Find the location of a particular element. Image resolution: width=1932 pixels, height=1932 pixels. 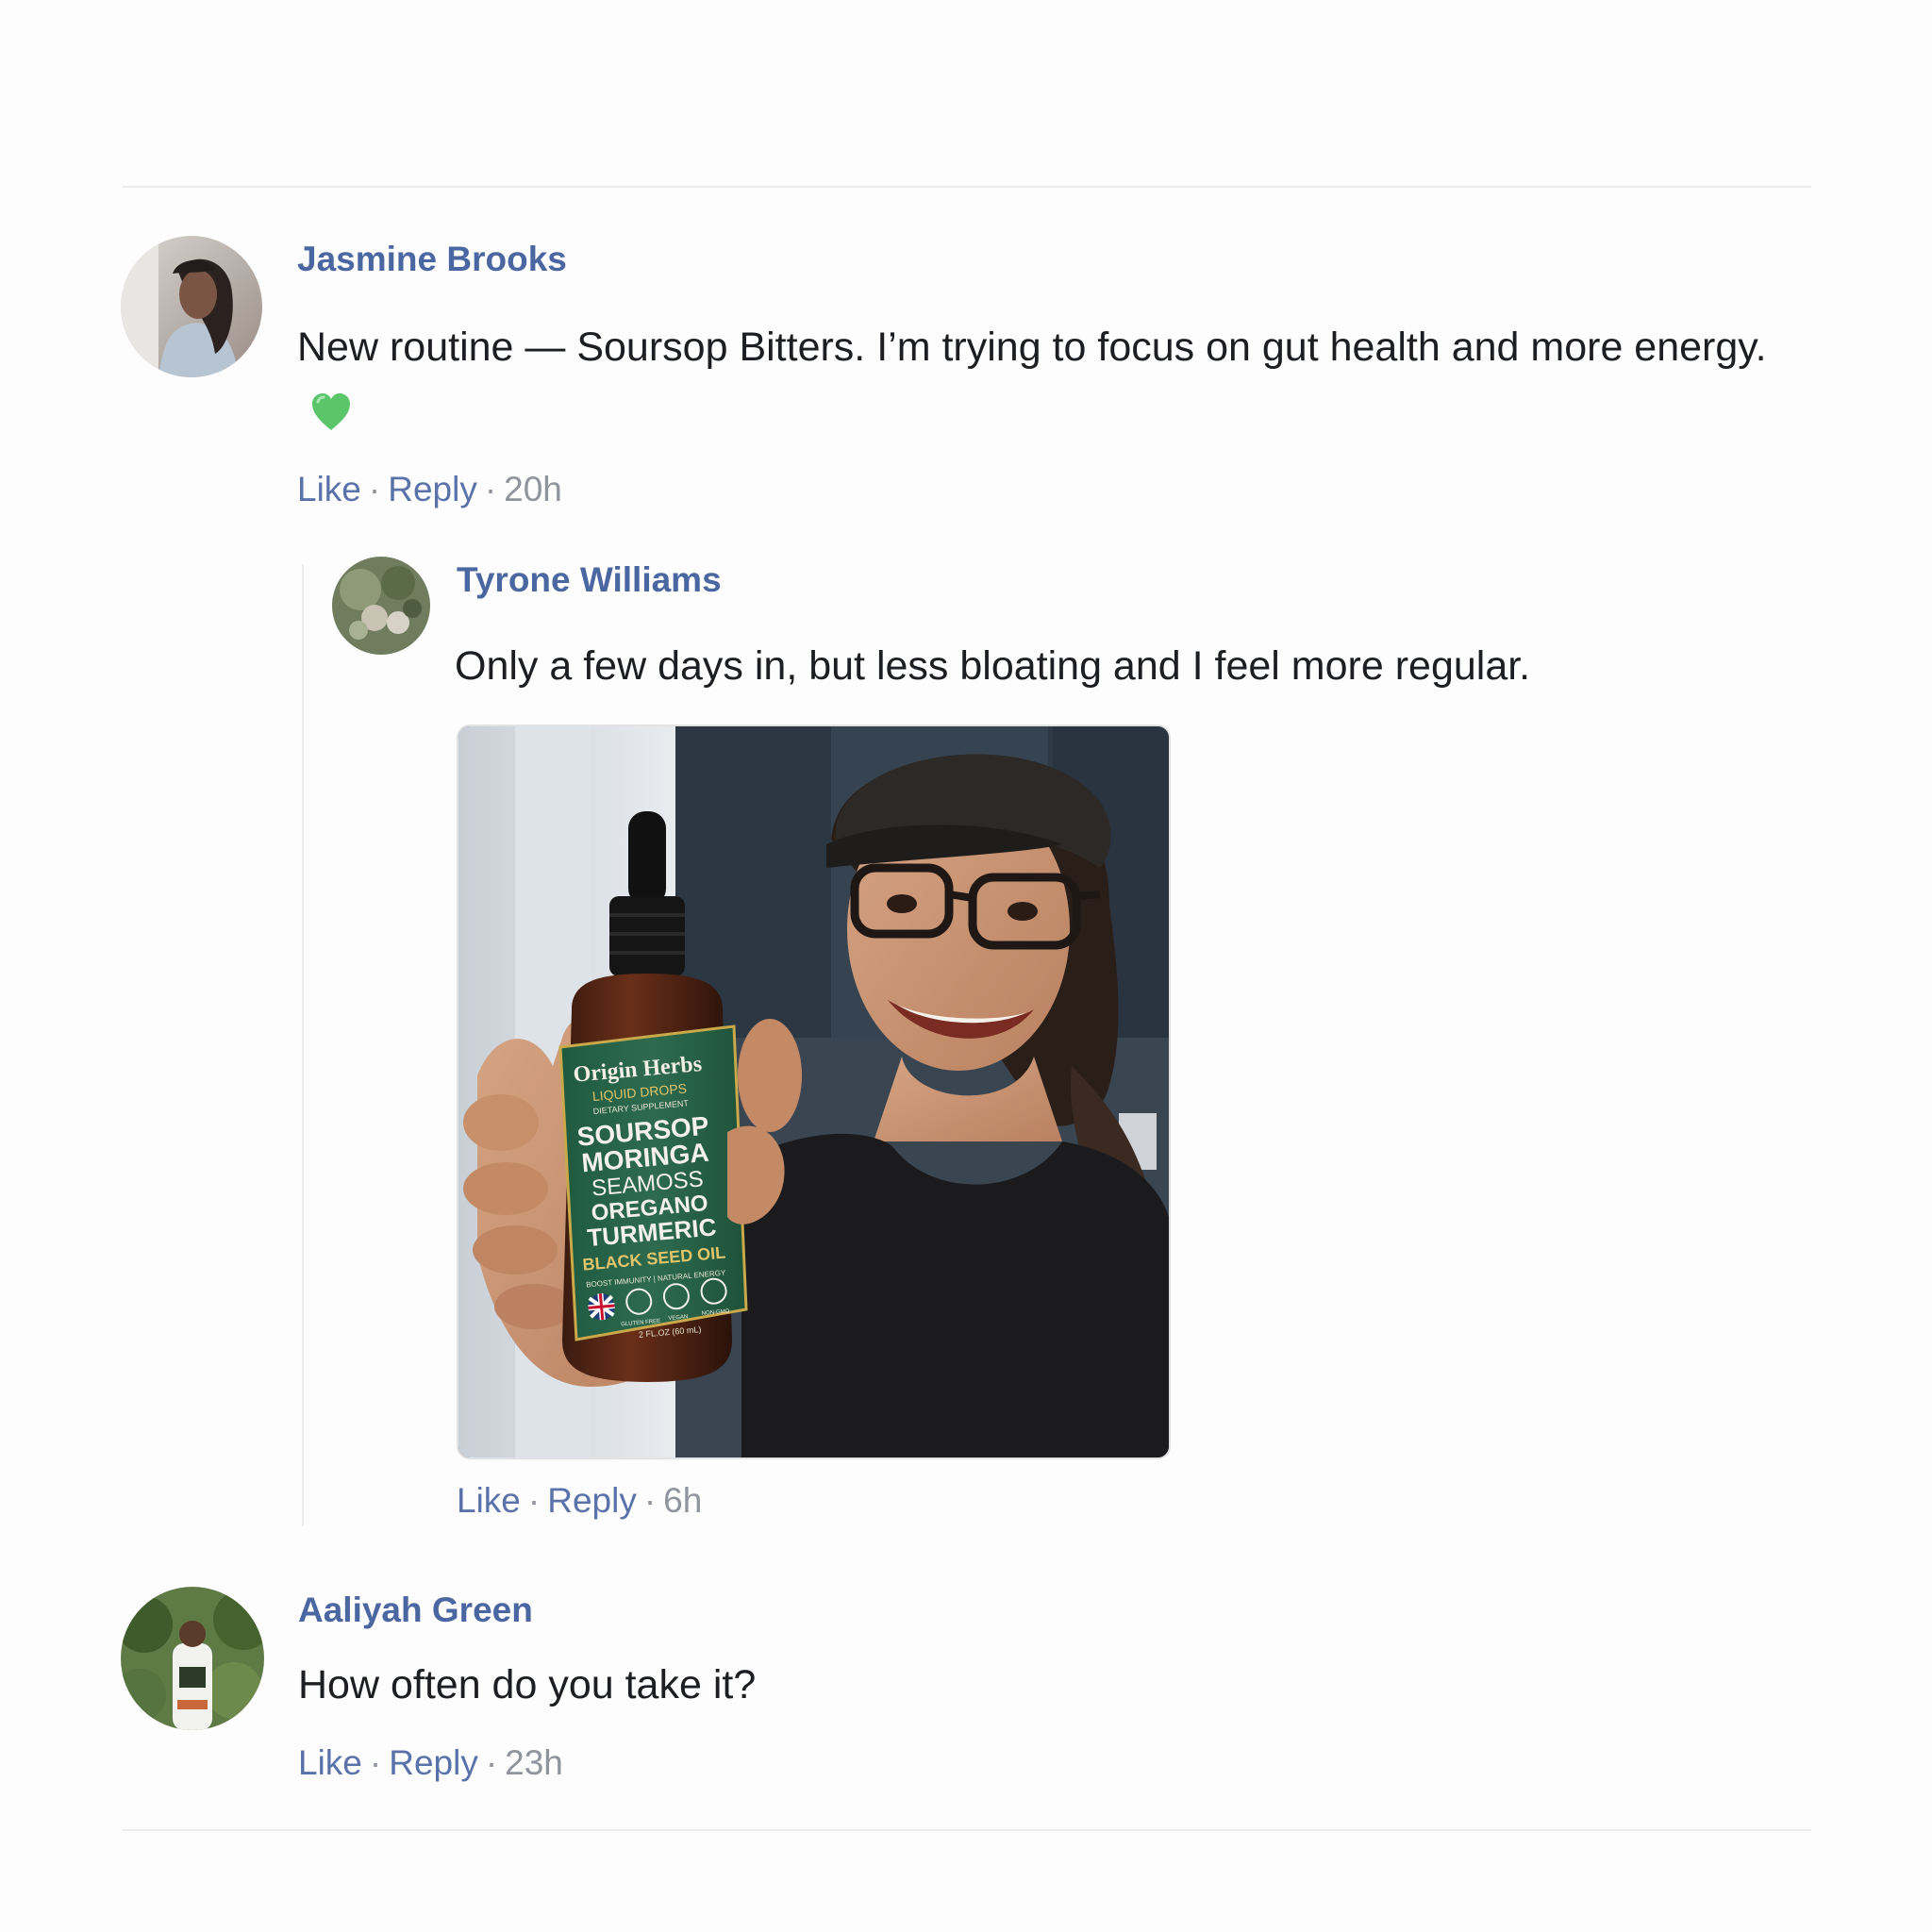

comment-text: How often do you take it? is located at coordinates (528, 1684).